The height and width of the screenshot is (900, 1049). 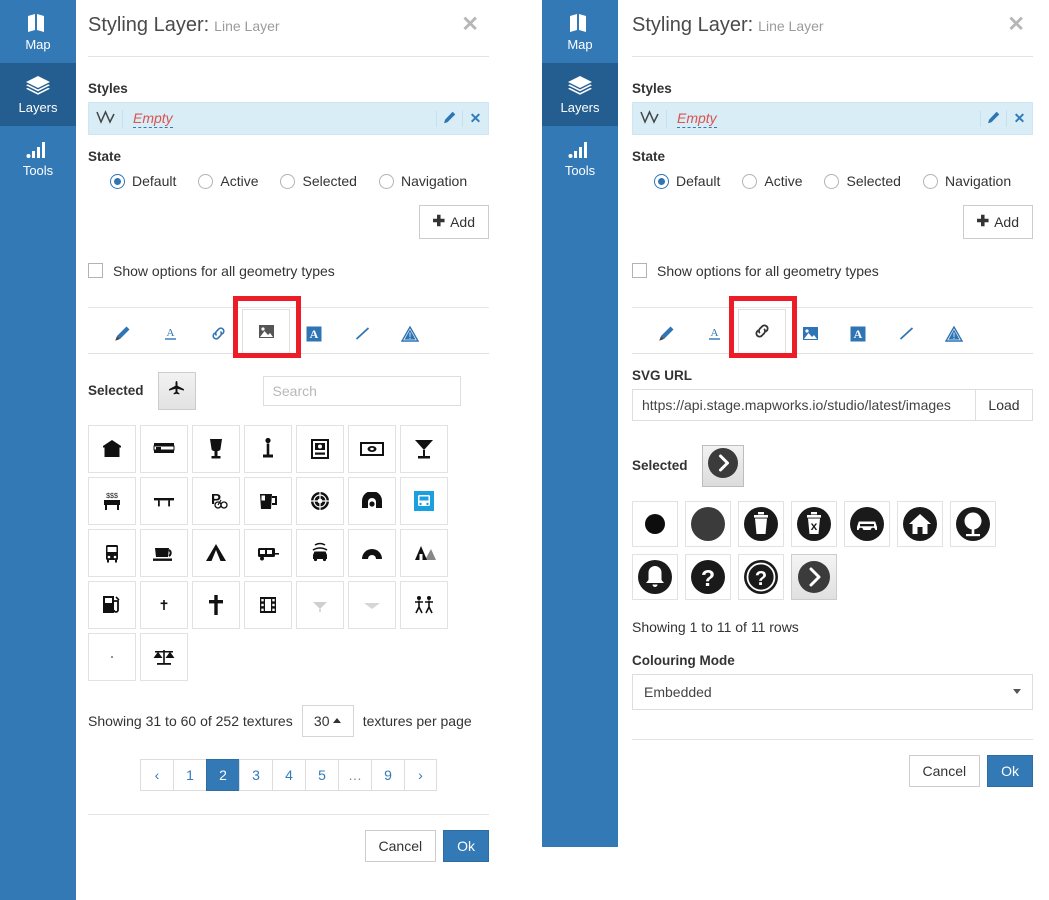 What do you see at coordinates (814, 523) in the screenshot?
I see `svg-cell-trash-x-circle: x` at bounding box center [814, 523].